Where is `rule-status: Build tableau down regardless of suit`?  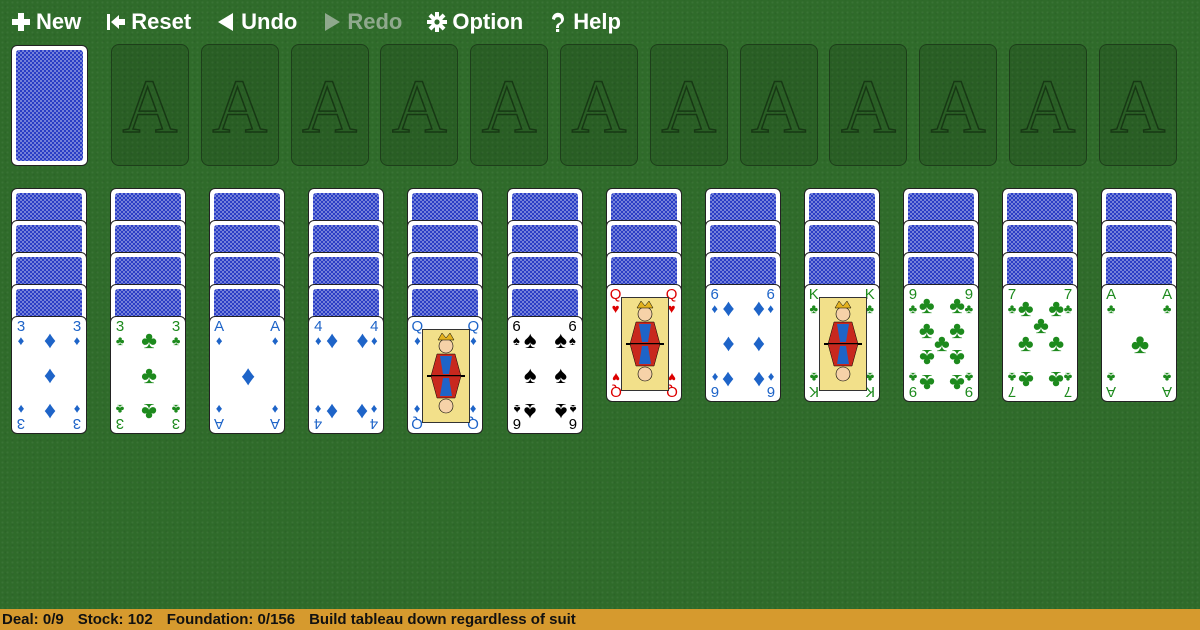 rule-status: Build tableau down regardless of suit is located at coordinates (442, 619).